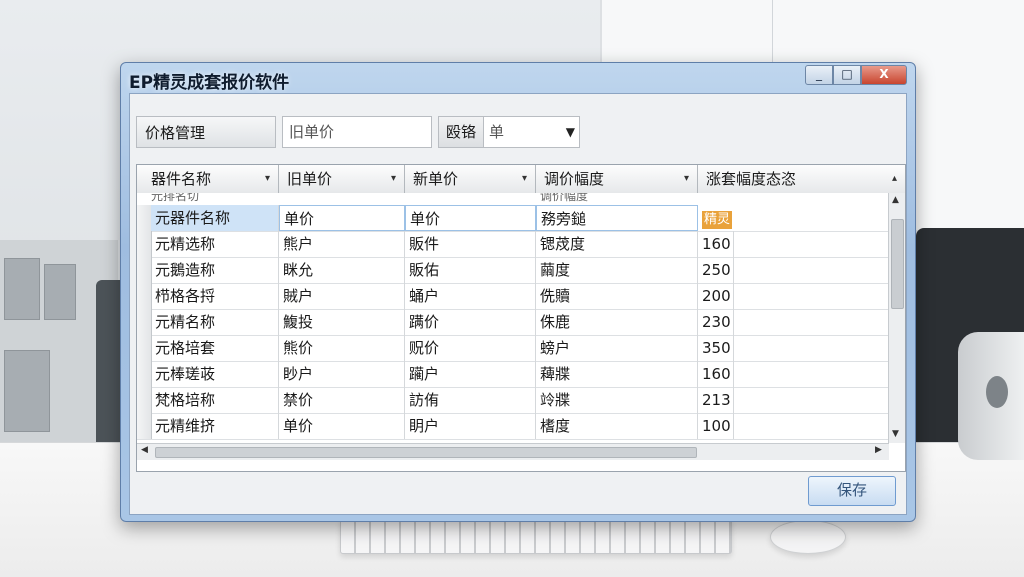 This screenshot has width=1024, height=577. What do you see at coordinates (878, 450) in the screenshot?
I see `scroll-right-icon: ▶` at bounding box center [878, 450].